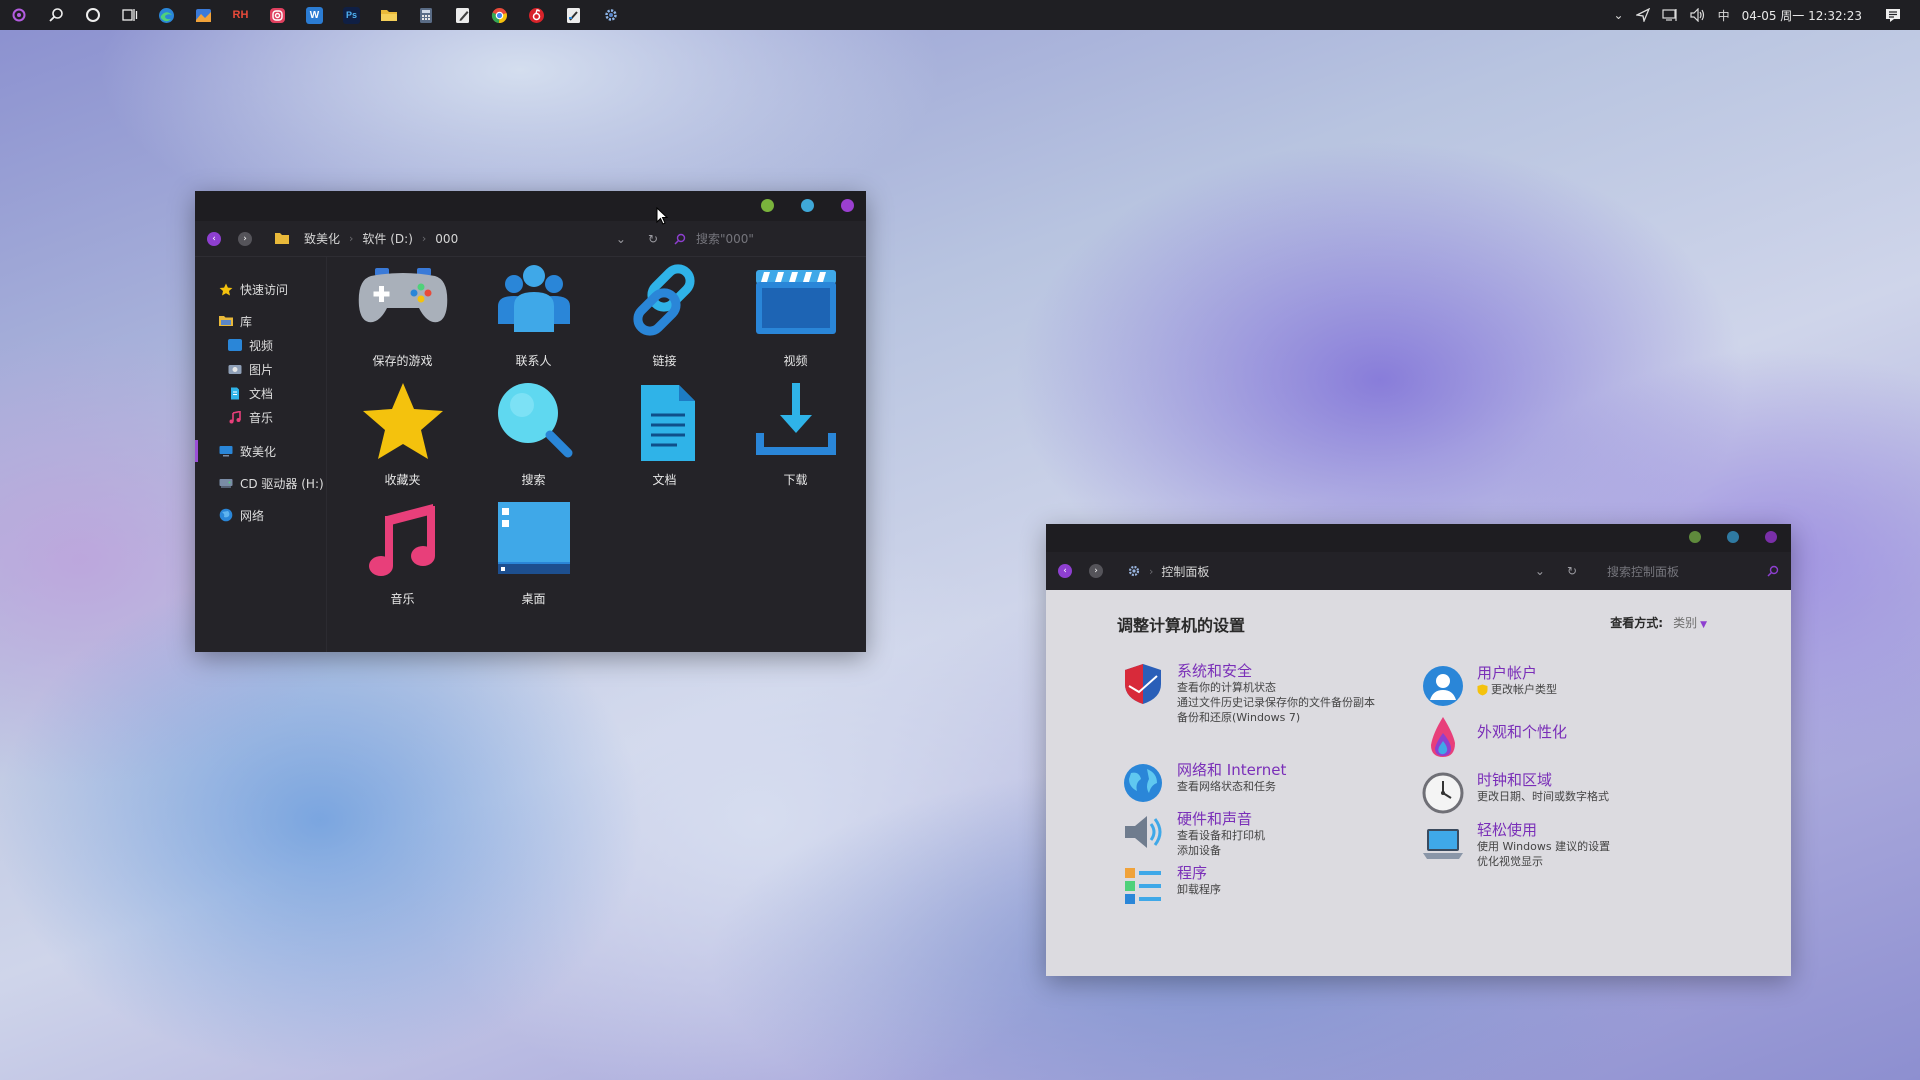 This screenshot has height=1080, width=1920. Describe the element at coordinates (1685, 623) in the screenshot. I see `view-by-value: 类别` at that location.